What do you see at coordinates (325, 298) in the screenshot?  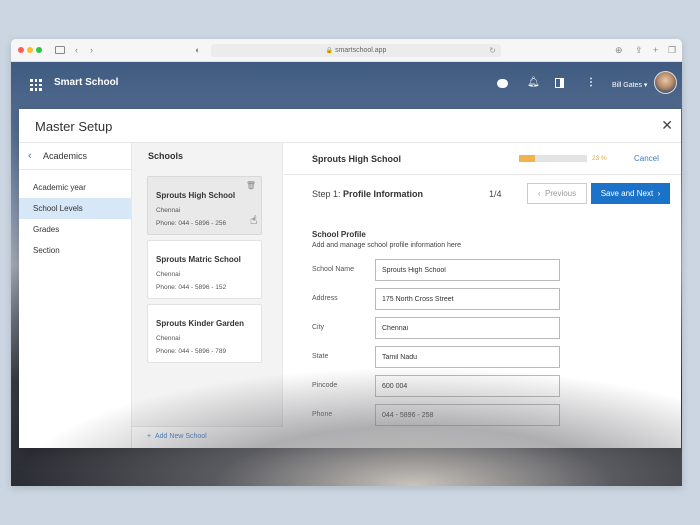 I see `address-label: Address` at bounding box center [325, 298].